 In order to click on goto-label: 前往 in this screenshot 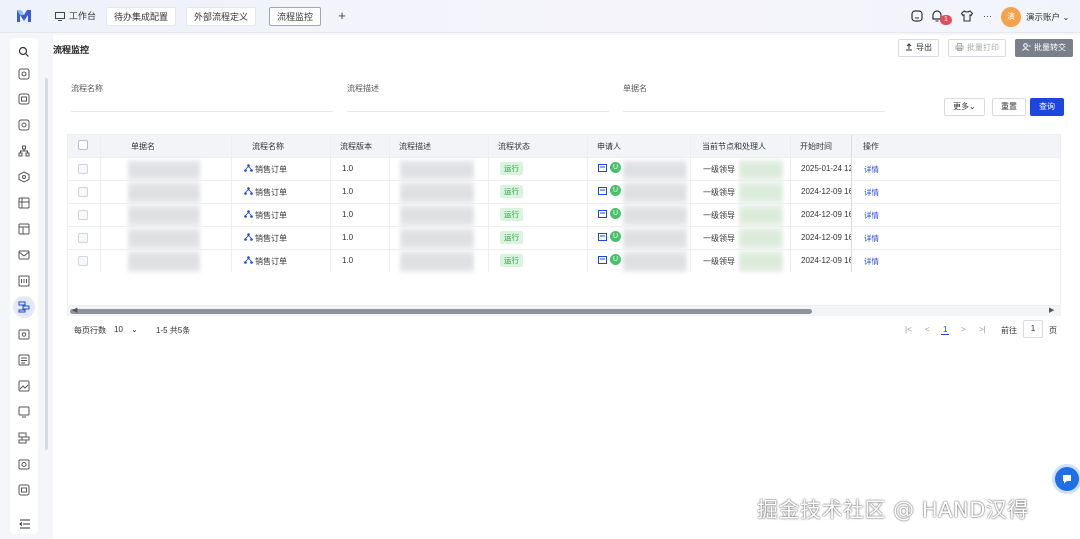, I will do `click(1009, 330)`.